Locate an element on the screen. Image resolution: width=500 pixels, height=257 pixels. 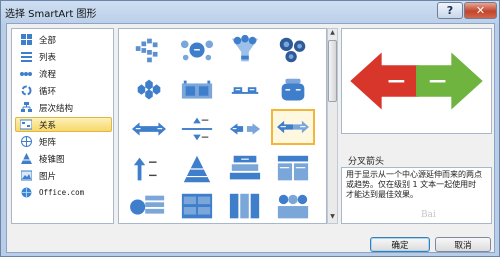
process-icon is located at coordinates (26, 73).